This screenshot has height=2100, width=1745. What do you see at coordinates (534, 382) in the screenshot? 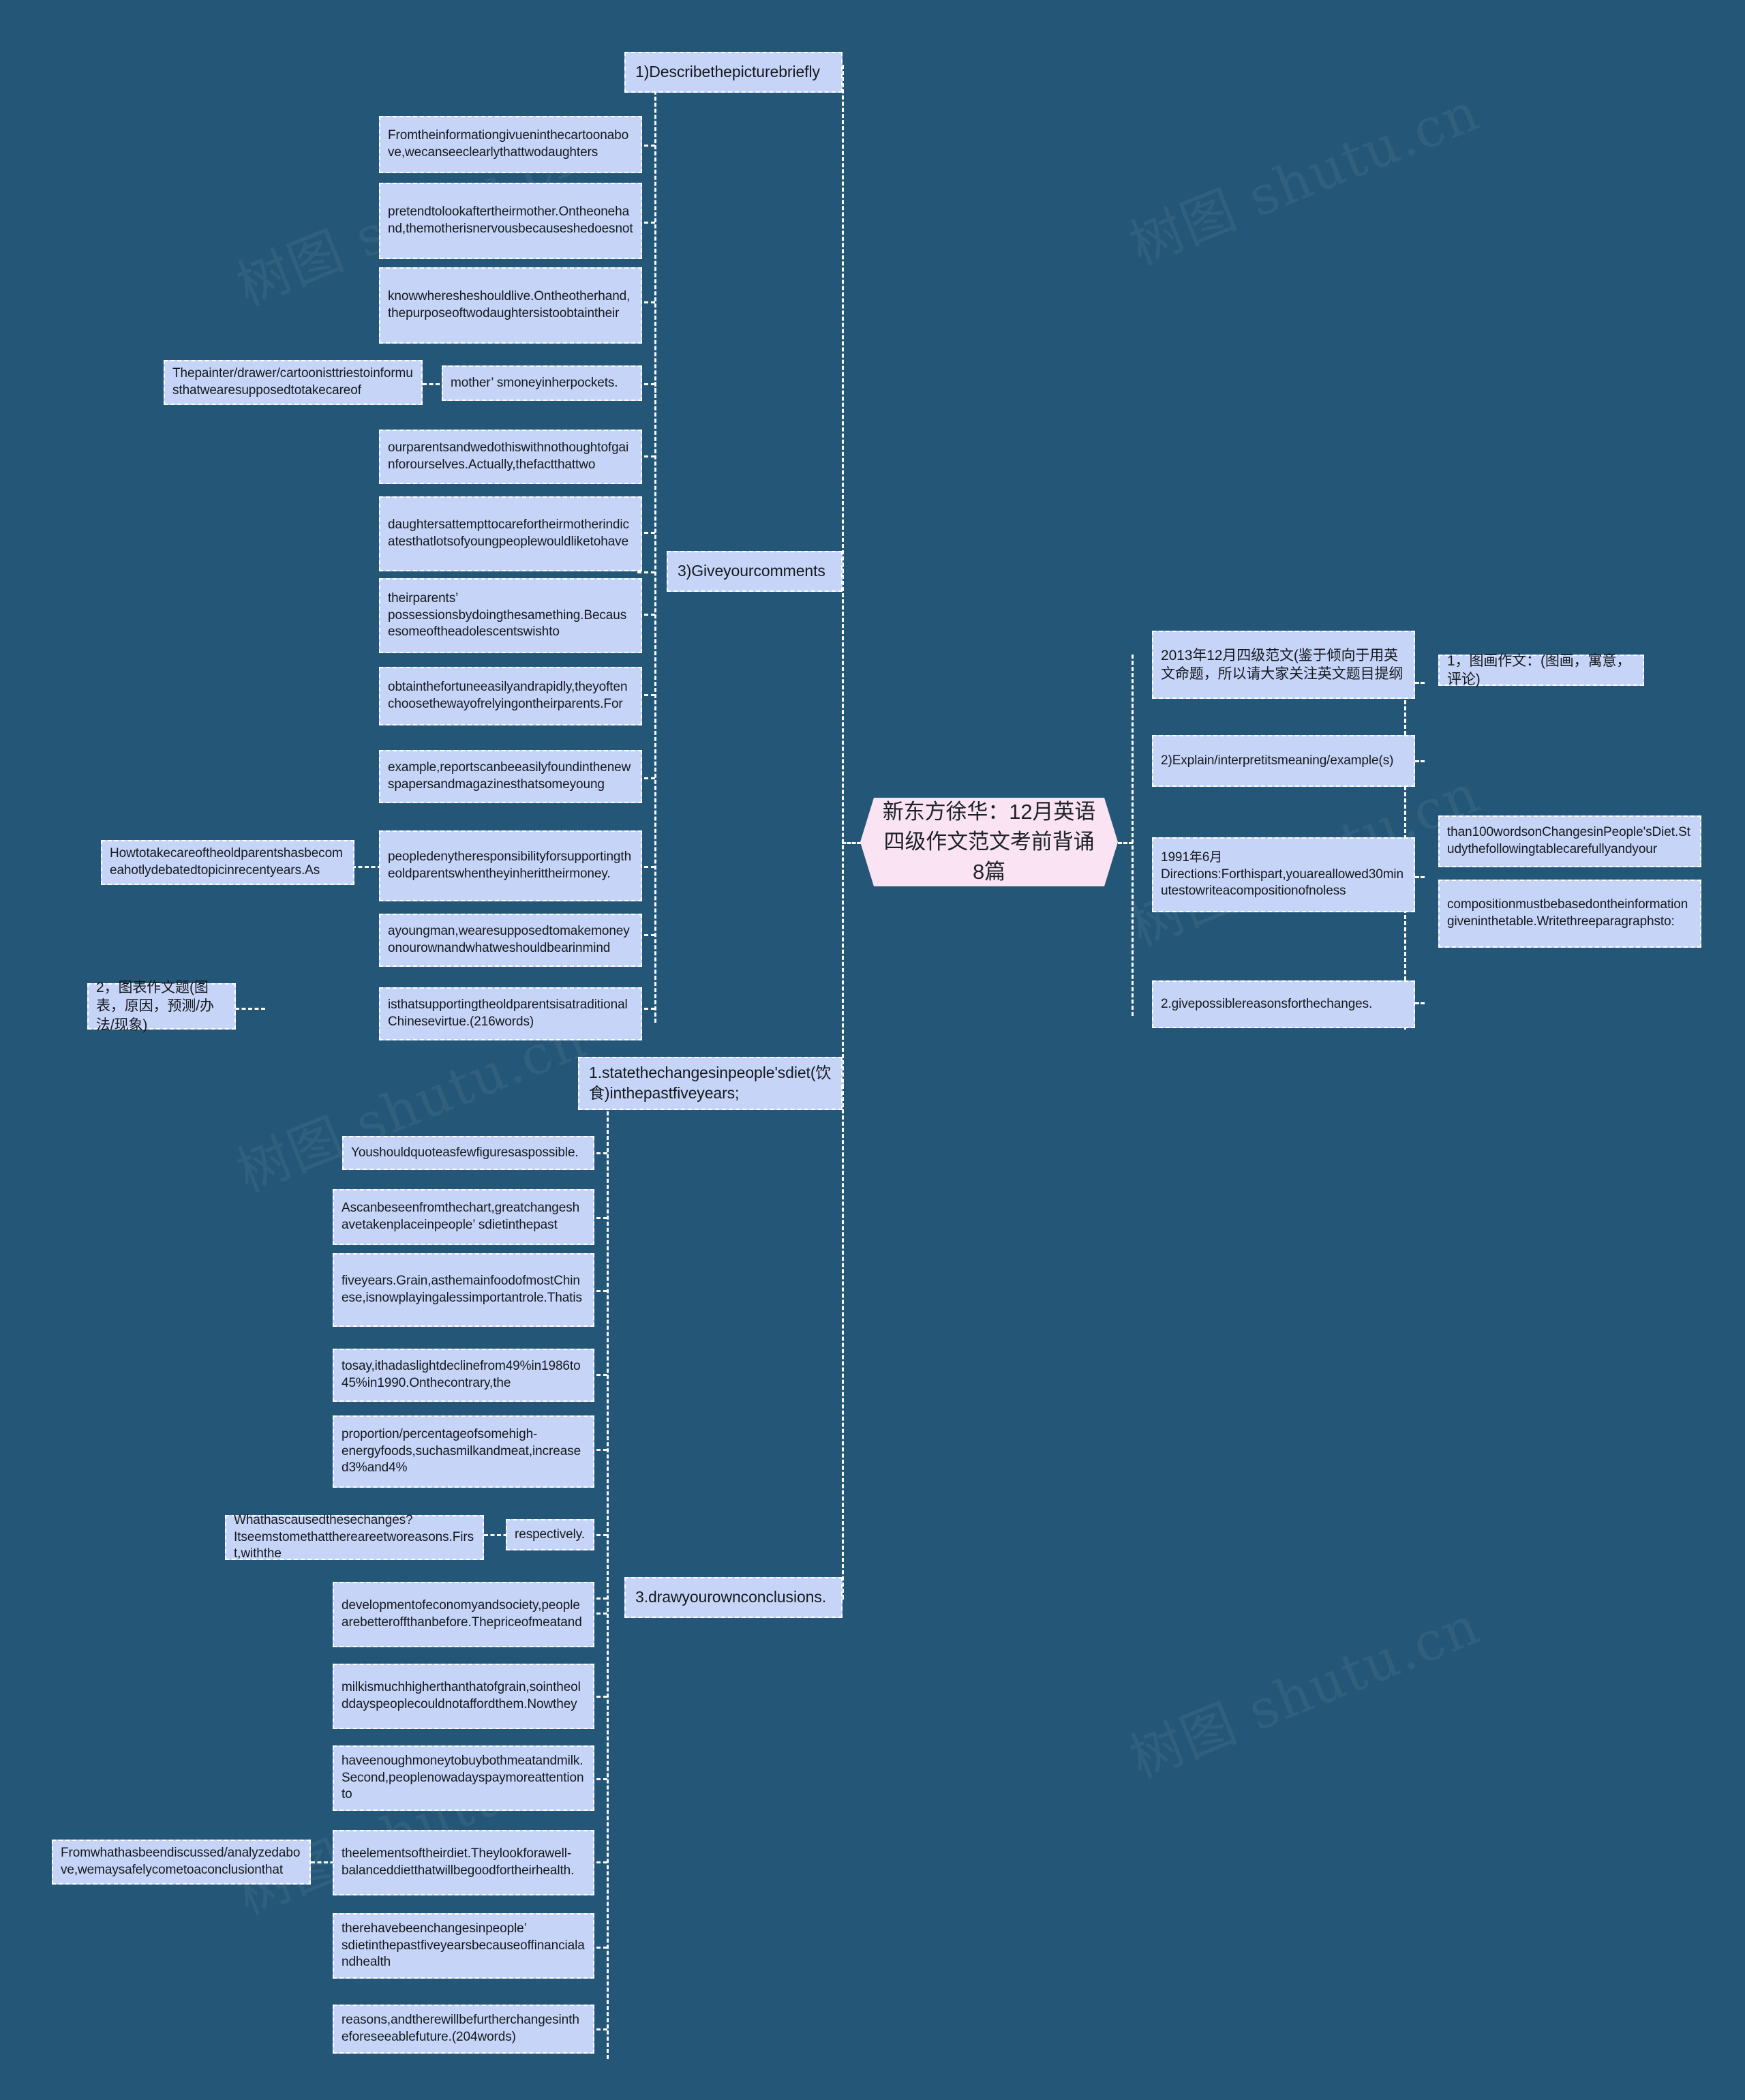
I see `node-text: mother’ smoneyinherpockets.` at bounding box center [534, 382].